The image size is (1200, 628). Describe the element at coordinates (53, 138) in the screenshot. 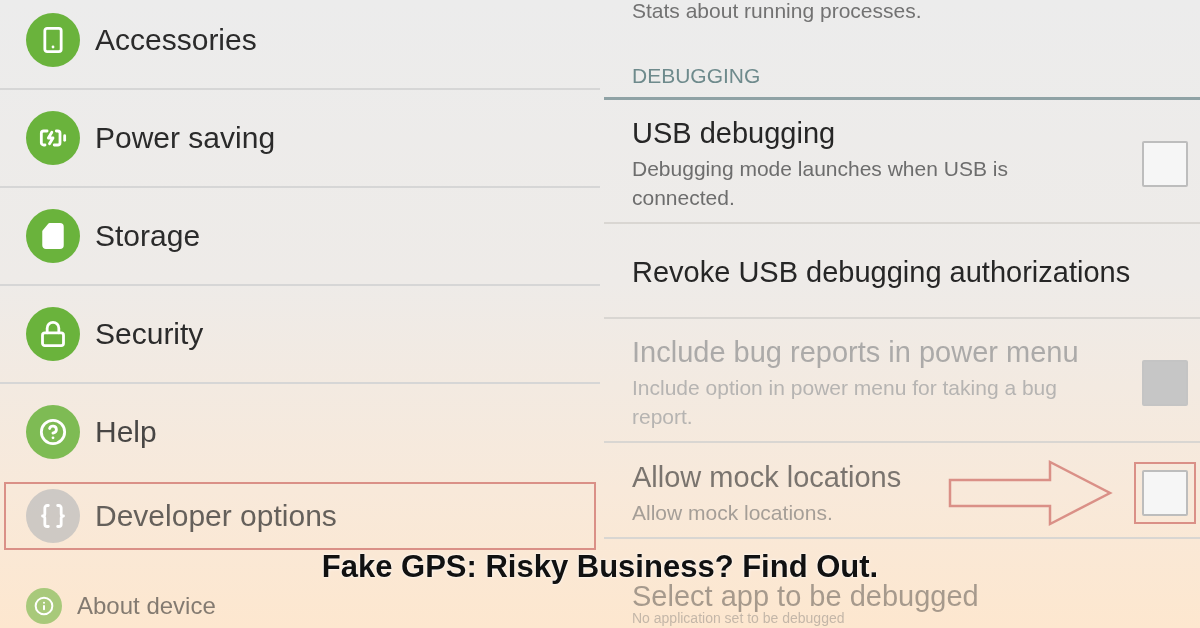

I see `battery-icon` at that location.